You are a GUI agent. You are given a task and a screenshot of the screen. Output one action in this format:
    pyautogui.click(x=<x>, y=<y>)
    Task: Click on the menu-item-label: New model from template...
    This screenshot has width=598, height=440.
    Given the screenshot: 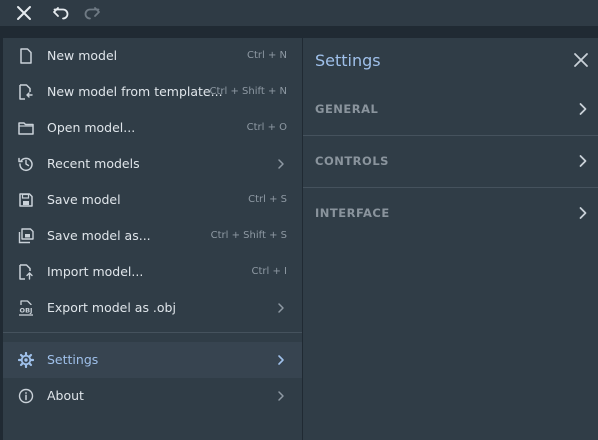 What is the action you would take?
    pyautogui.click(x=135, y=91)
    